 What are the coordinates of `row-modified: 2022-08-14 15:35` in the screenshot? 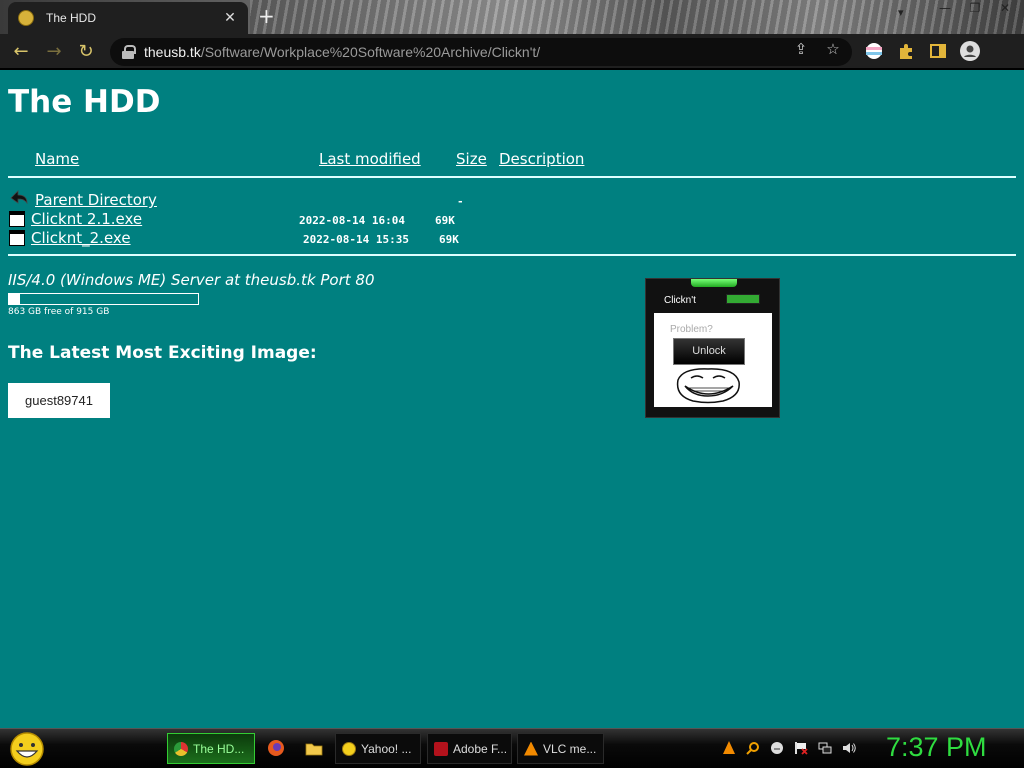 It's located at (356, 239).